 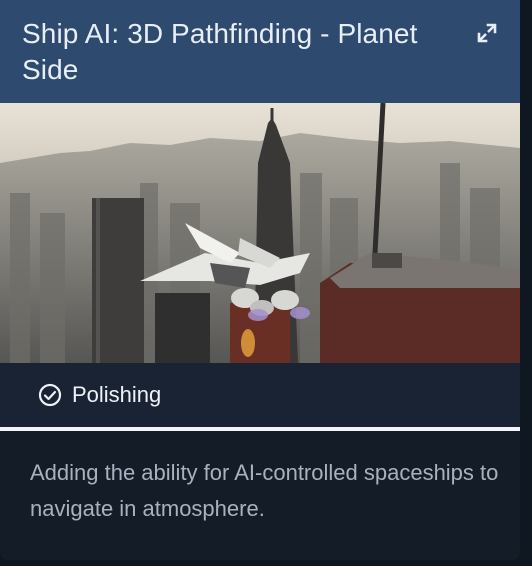 I want to click on external-link-icon, so click(x=487, y=33).